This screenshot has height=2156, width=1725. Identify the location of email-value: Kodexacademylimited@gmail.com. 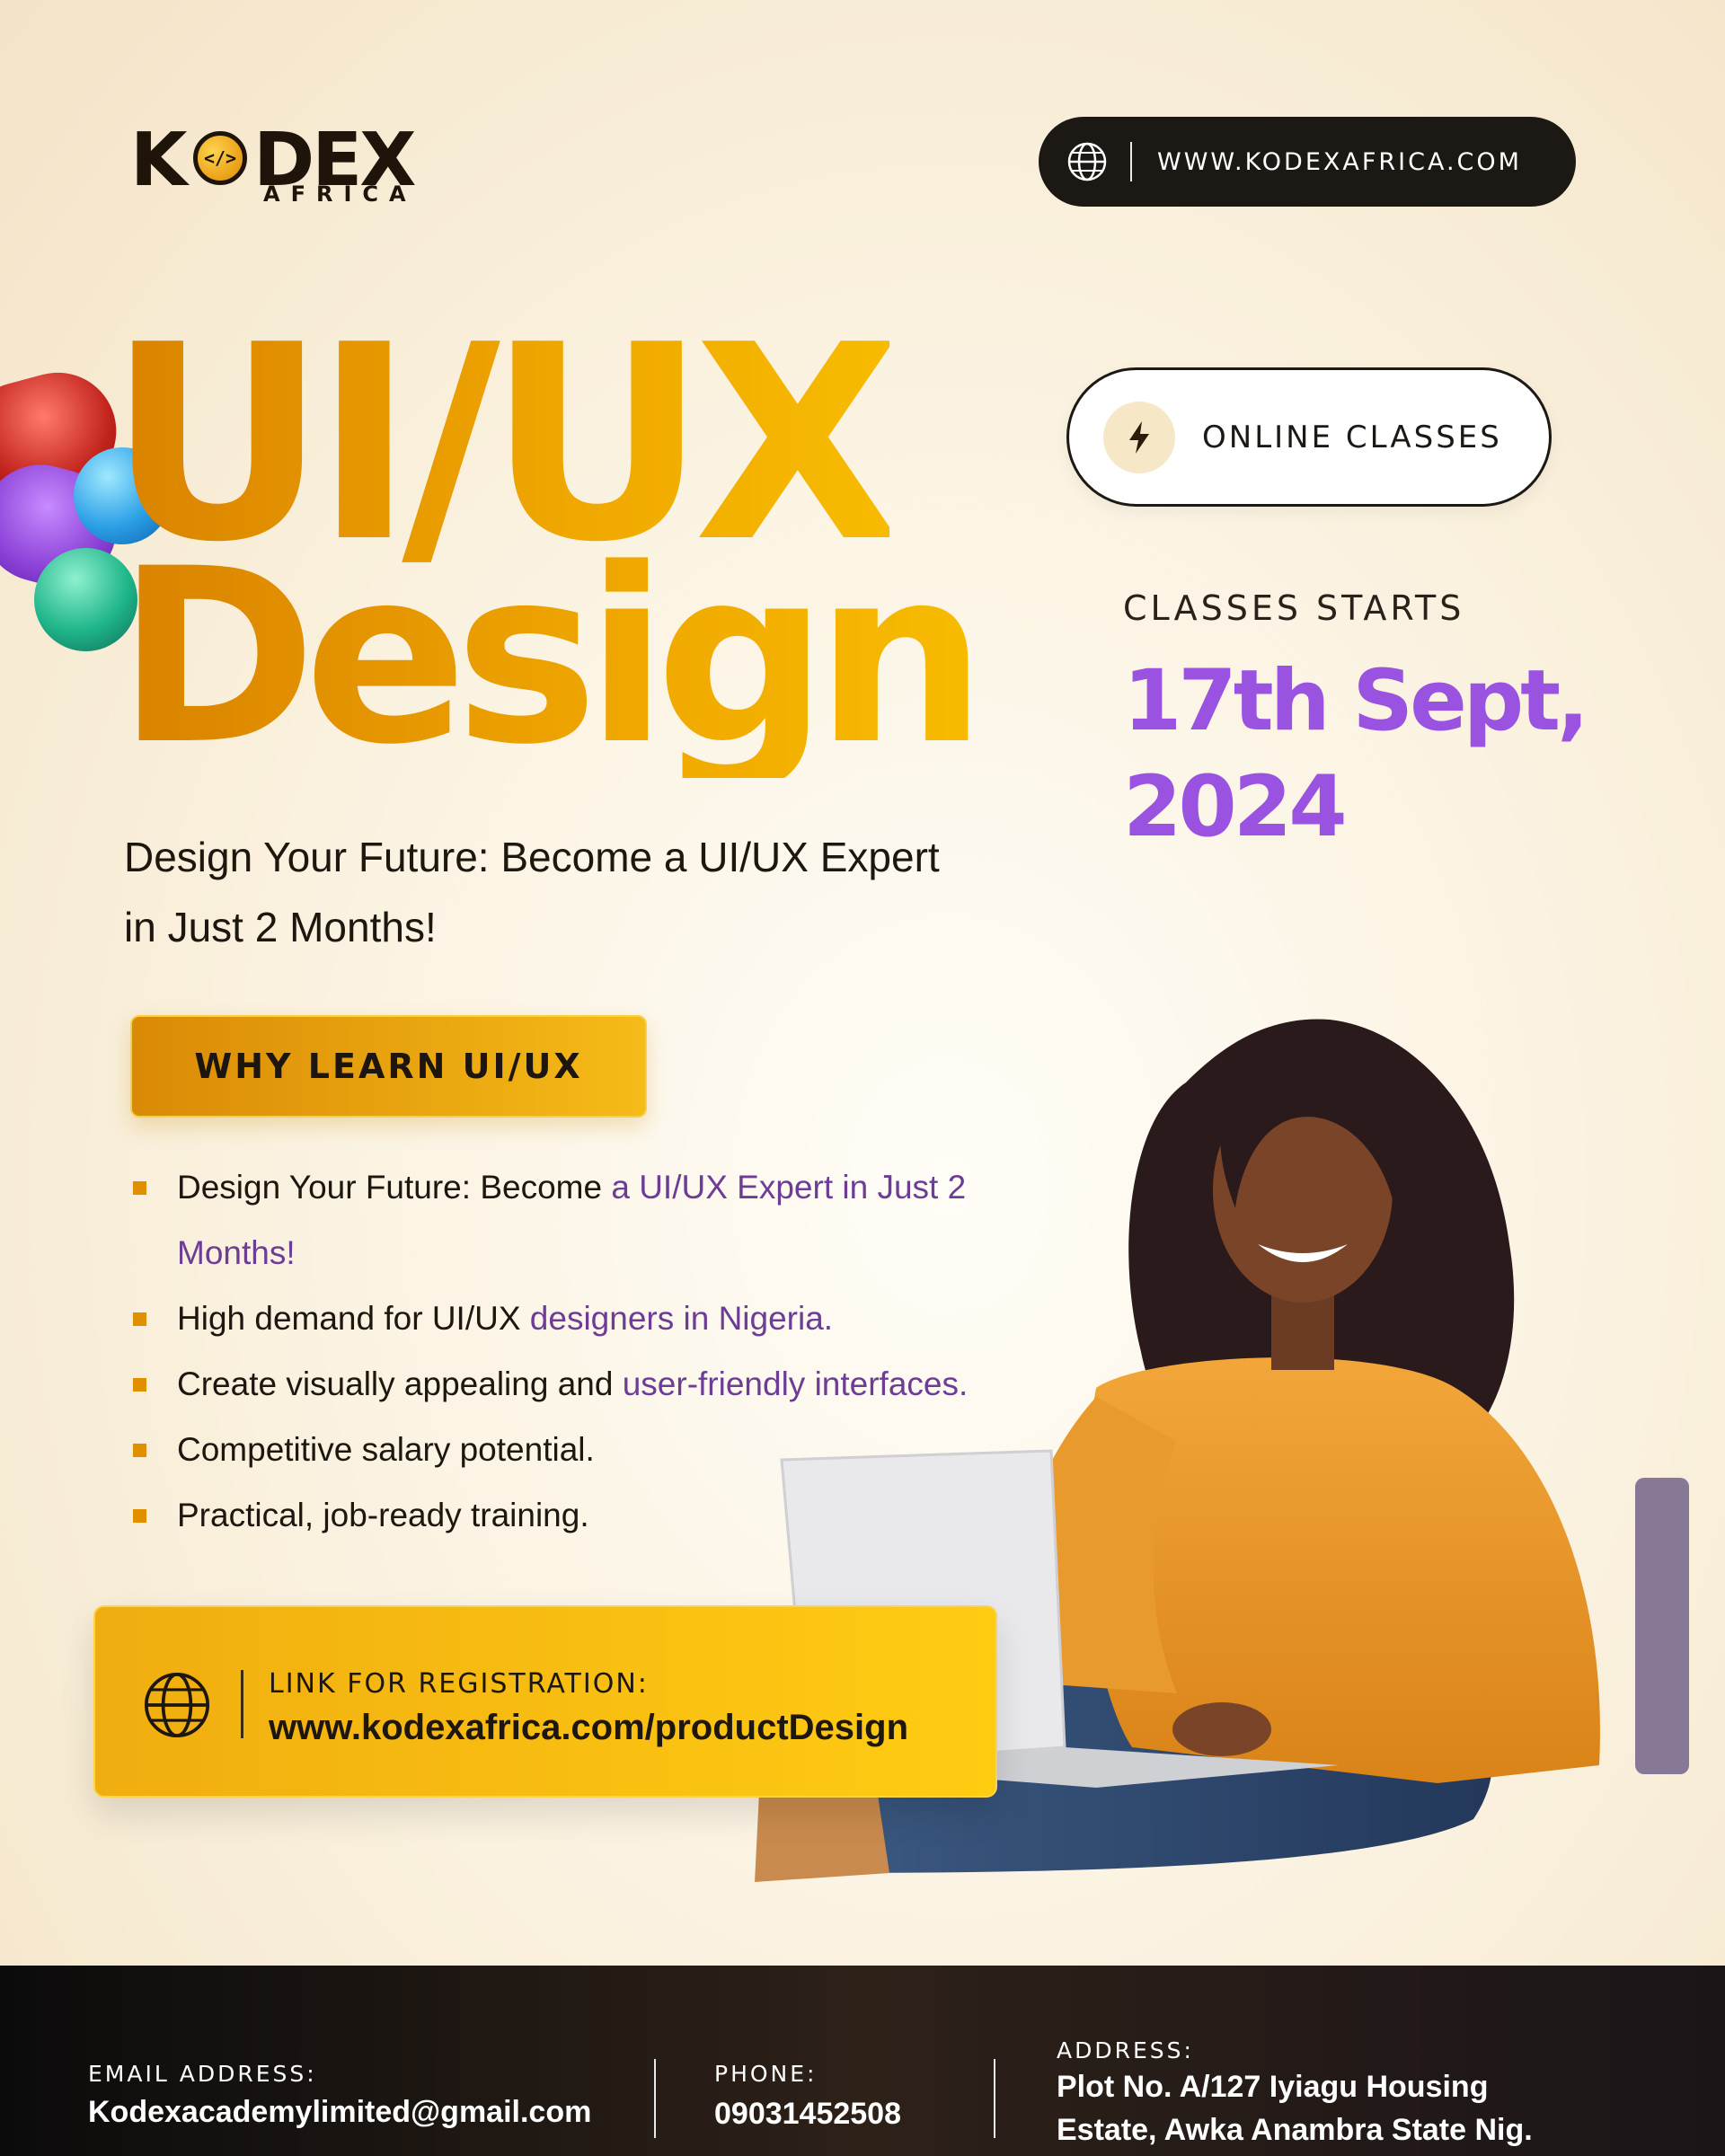
(339, 2112).